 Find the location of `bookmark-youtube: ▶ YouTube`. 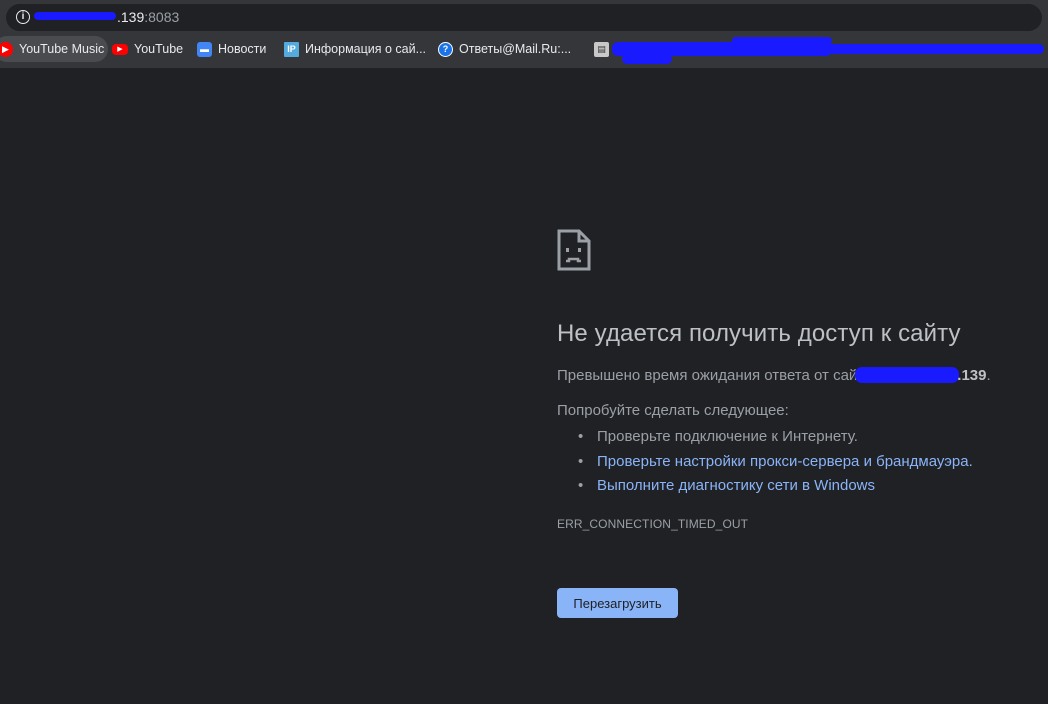

bookmark-youtube: ▶ YouTube is located at coordinates (147, 49).